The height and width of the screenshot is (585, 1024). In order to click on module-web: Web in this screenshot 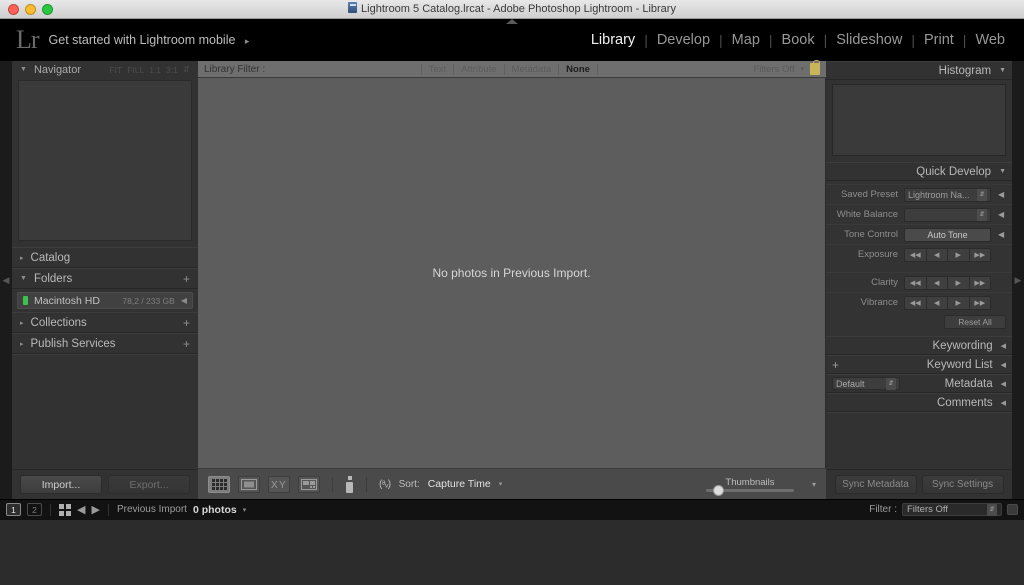, I will do `click(990, 40)`.